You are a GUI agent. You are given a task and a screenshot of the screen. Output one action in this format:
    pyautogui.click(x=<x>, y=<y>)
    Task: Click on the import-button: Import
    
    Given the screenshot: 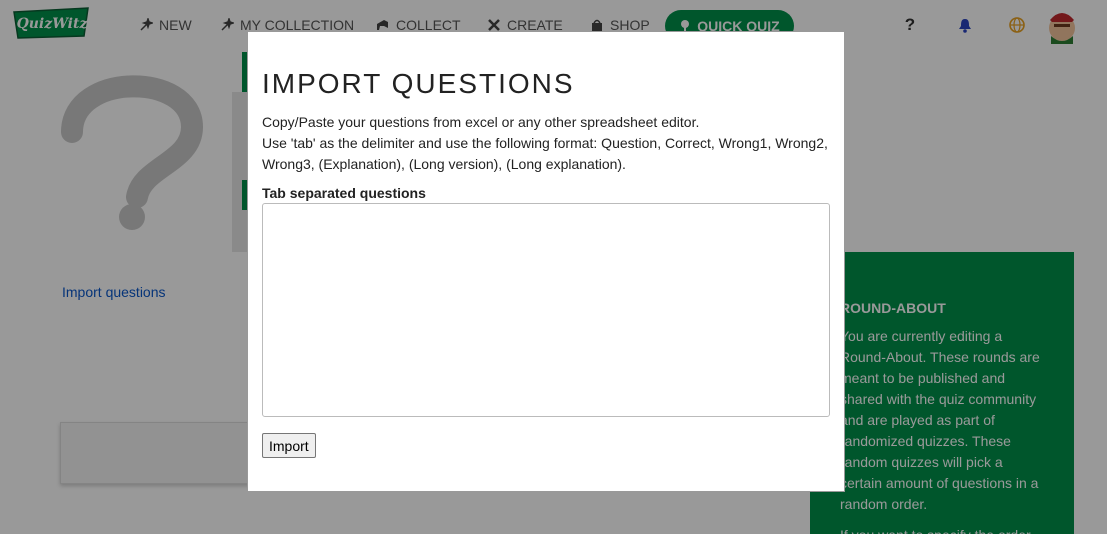 What is the action you would take?
    pyautogui.click(x=289, y=445)
    